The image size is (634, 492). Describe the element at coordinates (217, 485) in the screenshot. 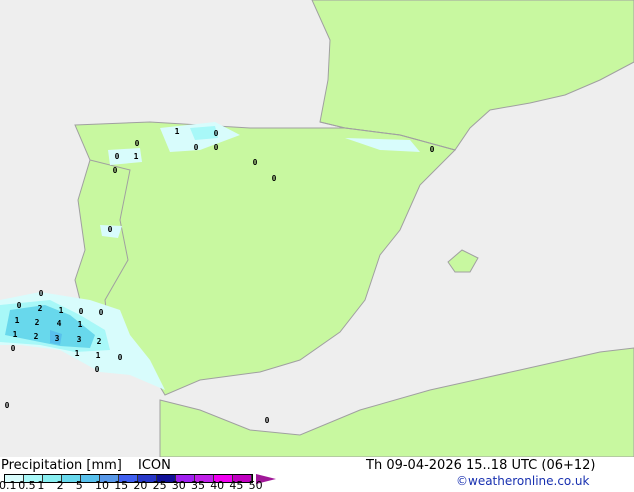

I see `scale-tick-label: 40` at that location.